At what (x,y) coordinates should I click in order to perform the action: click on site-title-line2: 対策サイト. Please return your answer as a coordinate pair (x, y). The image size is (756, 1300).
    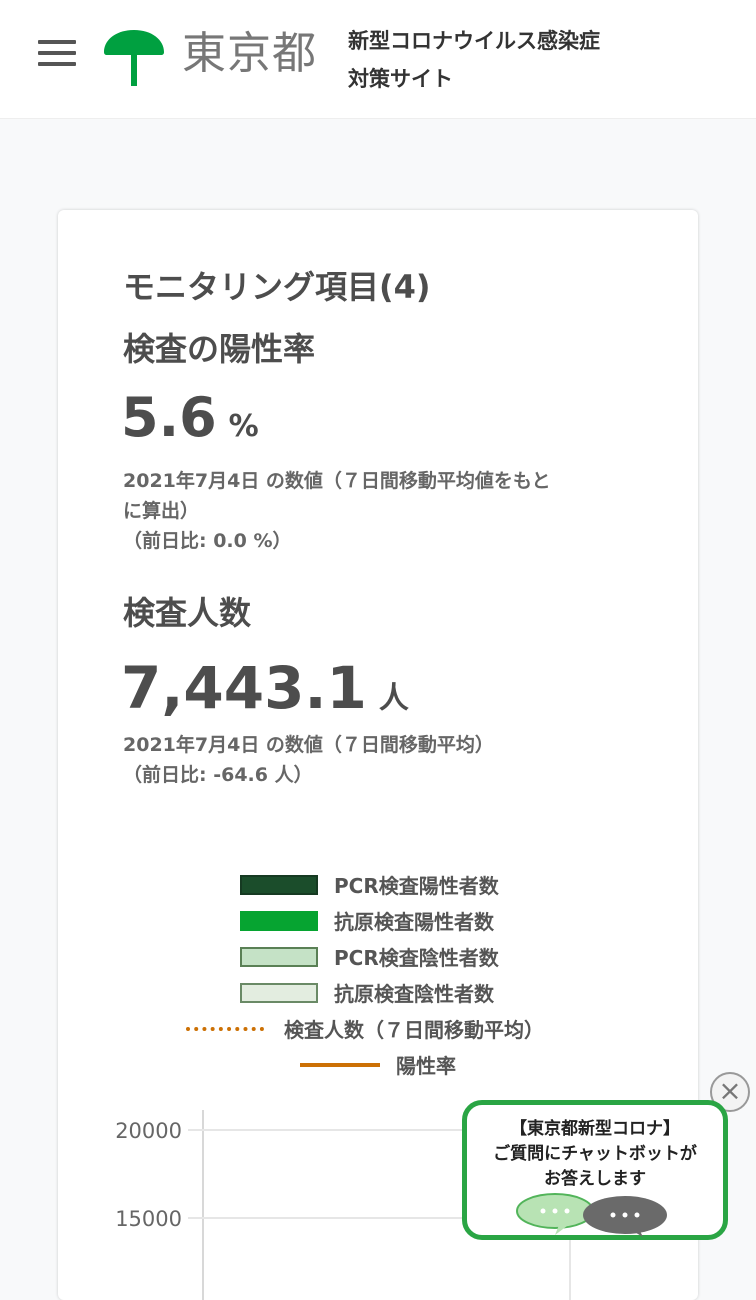
    Looking at the image, I should click on (400, 79).